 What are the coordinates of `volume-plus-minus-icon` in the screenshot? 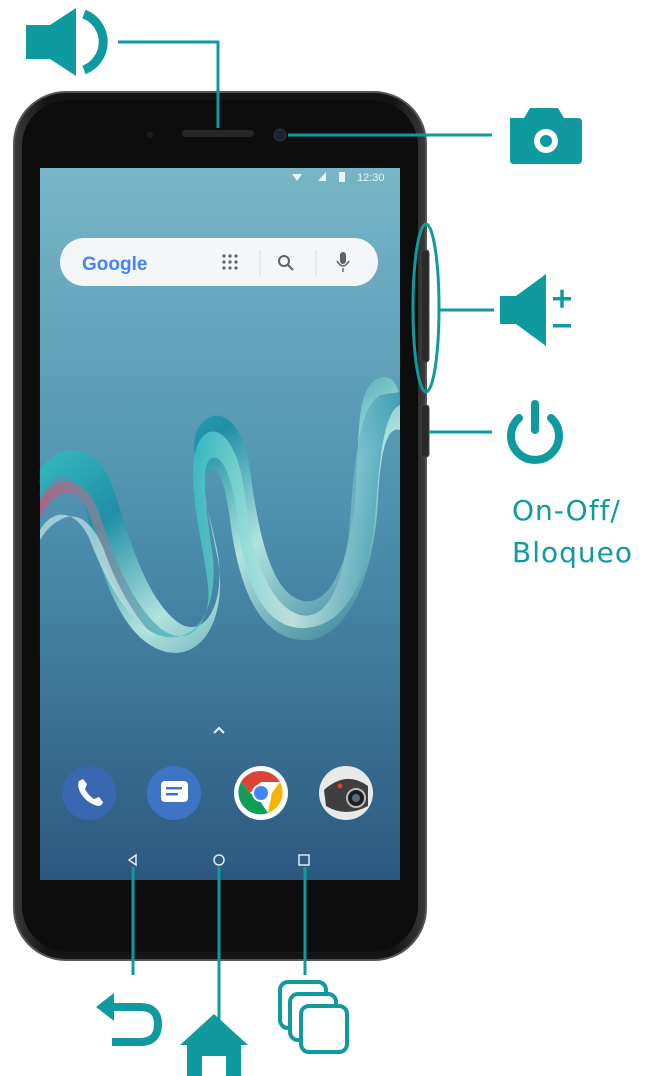 It's located at (535, 310).